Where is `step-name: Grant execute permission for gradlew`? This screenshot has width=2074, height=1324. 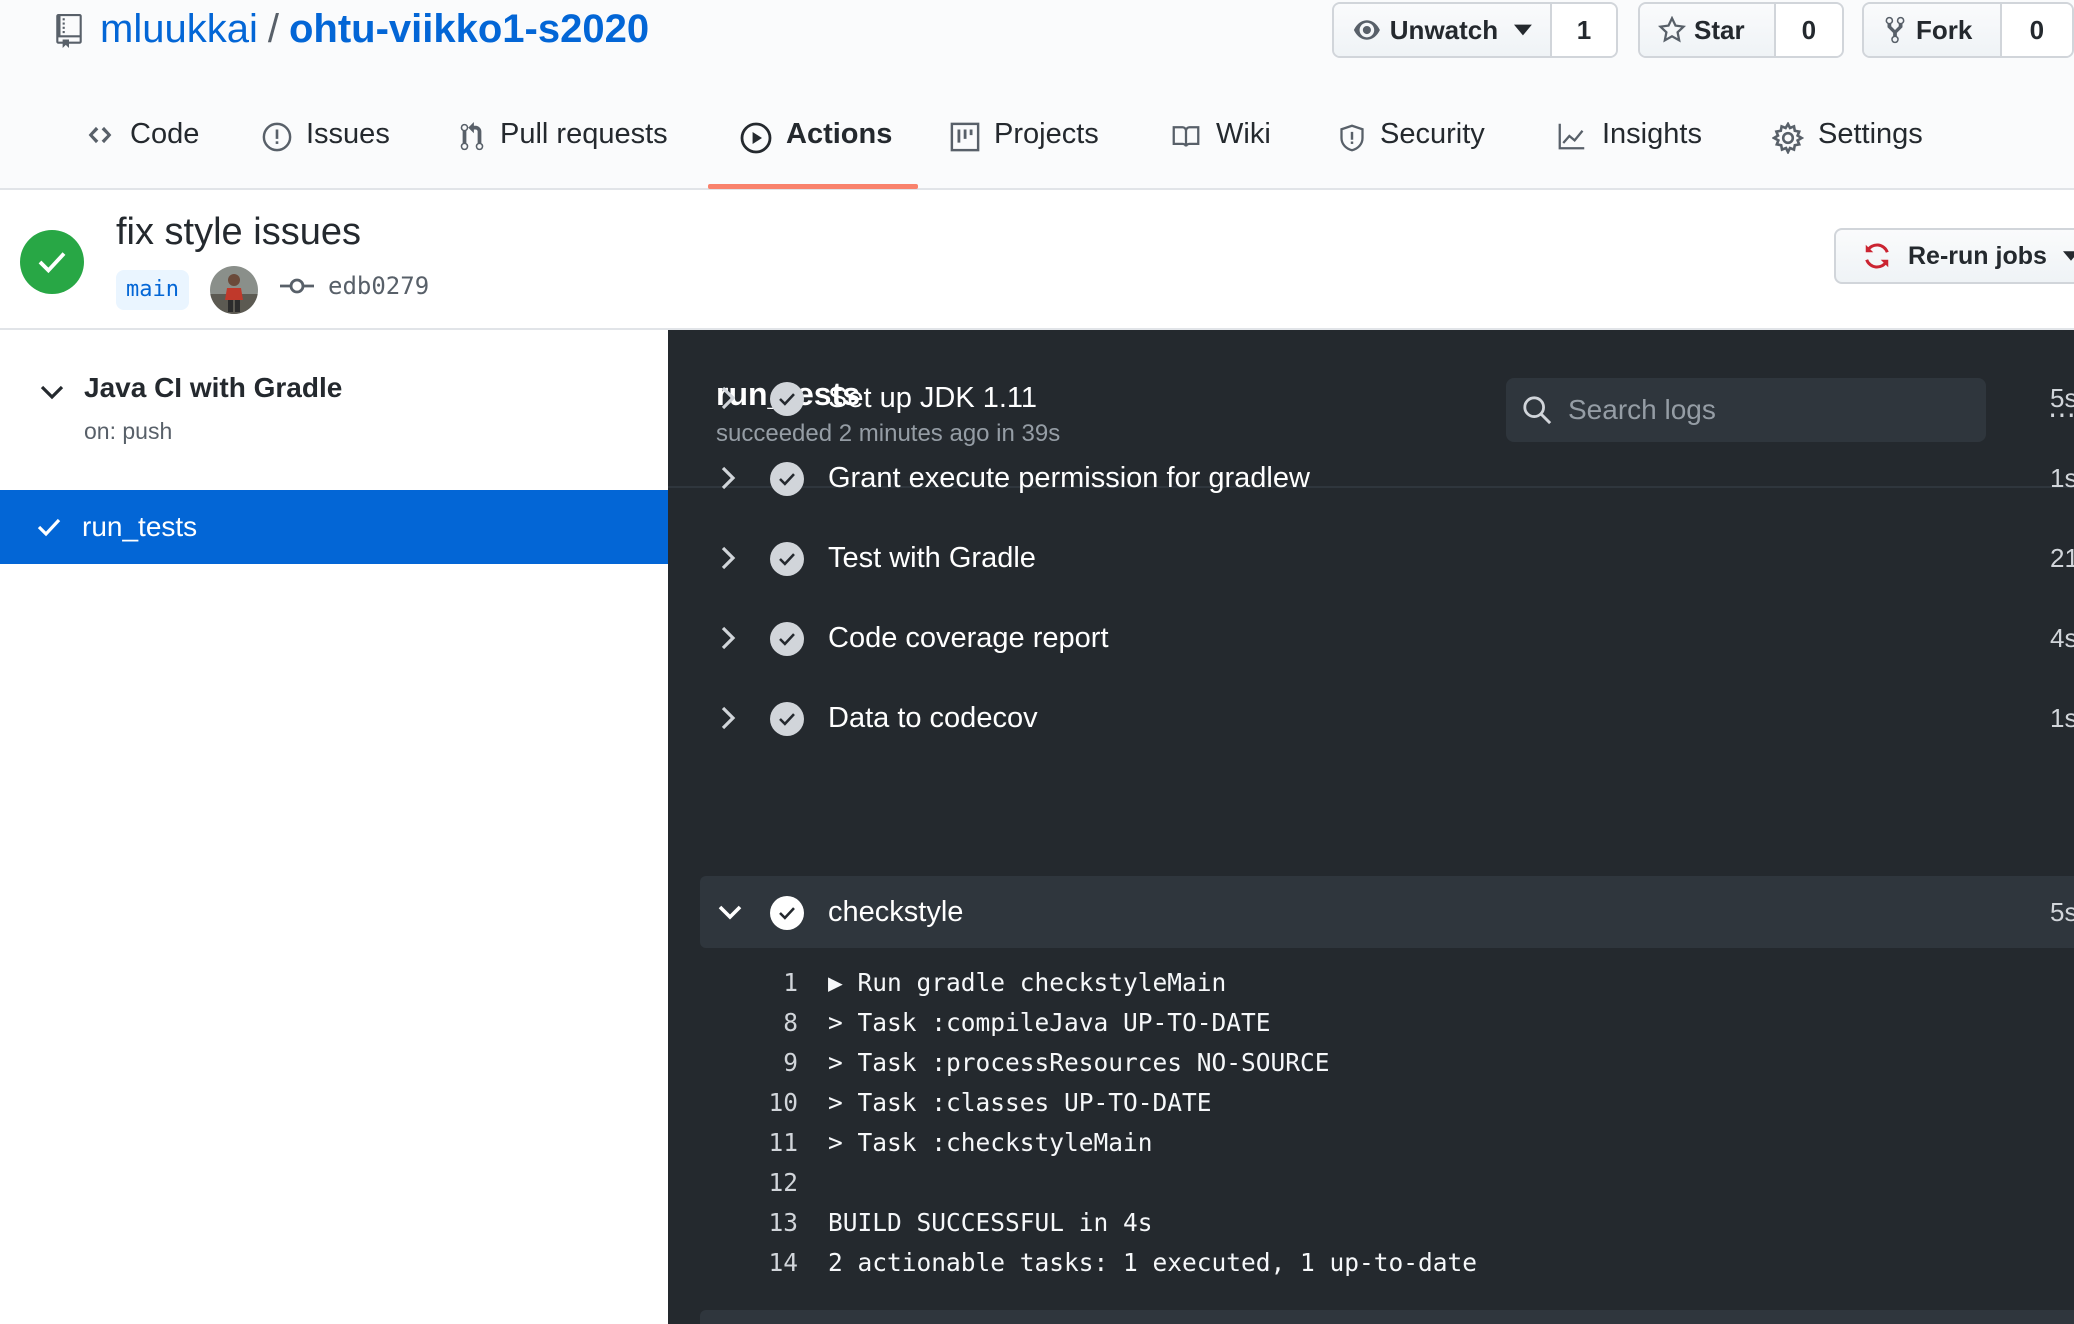
step-name: Grant execute permission for gradlew is located at coordinates (1069, 477).